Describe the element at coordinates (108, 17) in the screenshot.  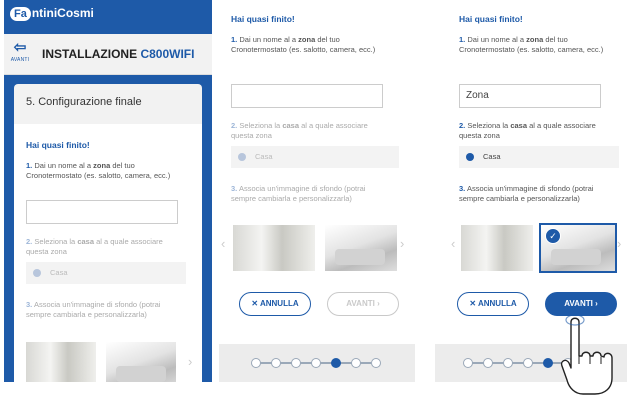
I see `status-bar: Fa ntiniCosmi` at that location.